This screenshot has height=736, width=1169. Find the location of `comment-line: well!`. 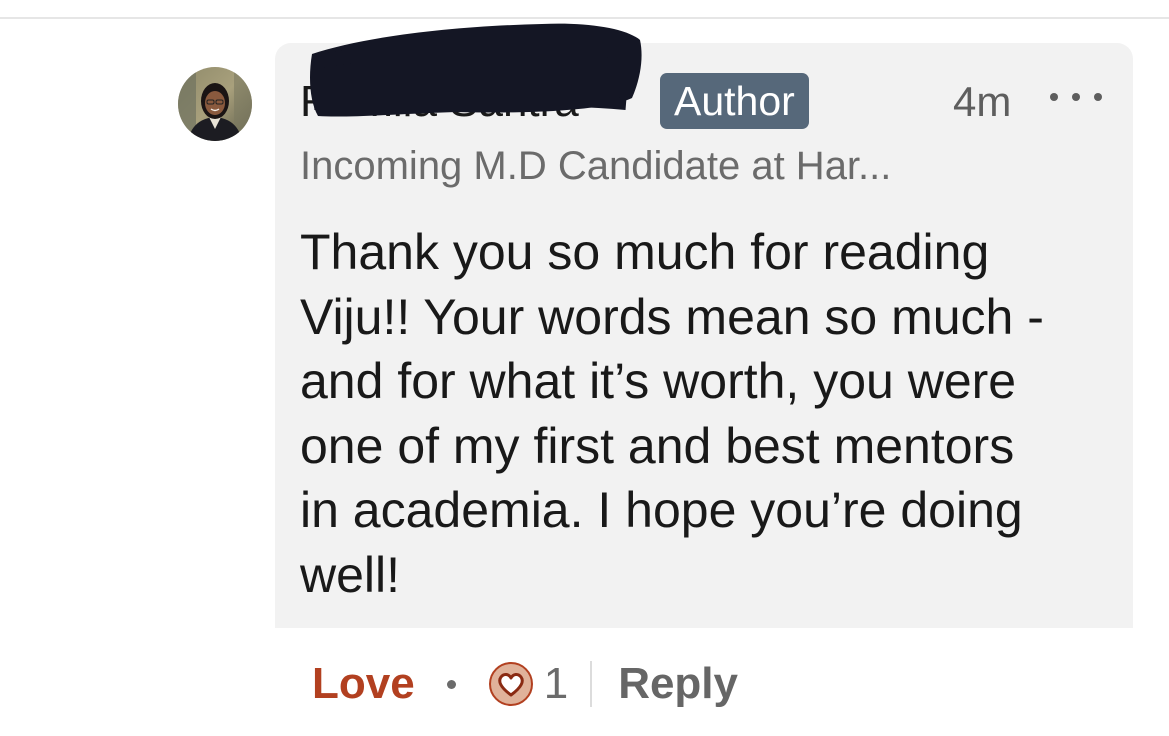

comment-line: well! is located at coordinates (350, 574).